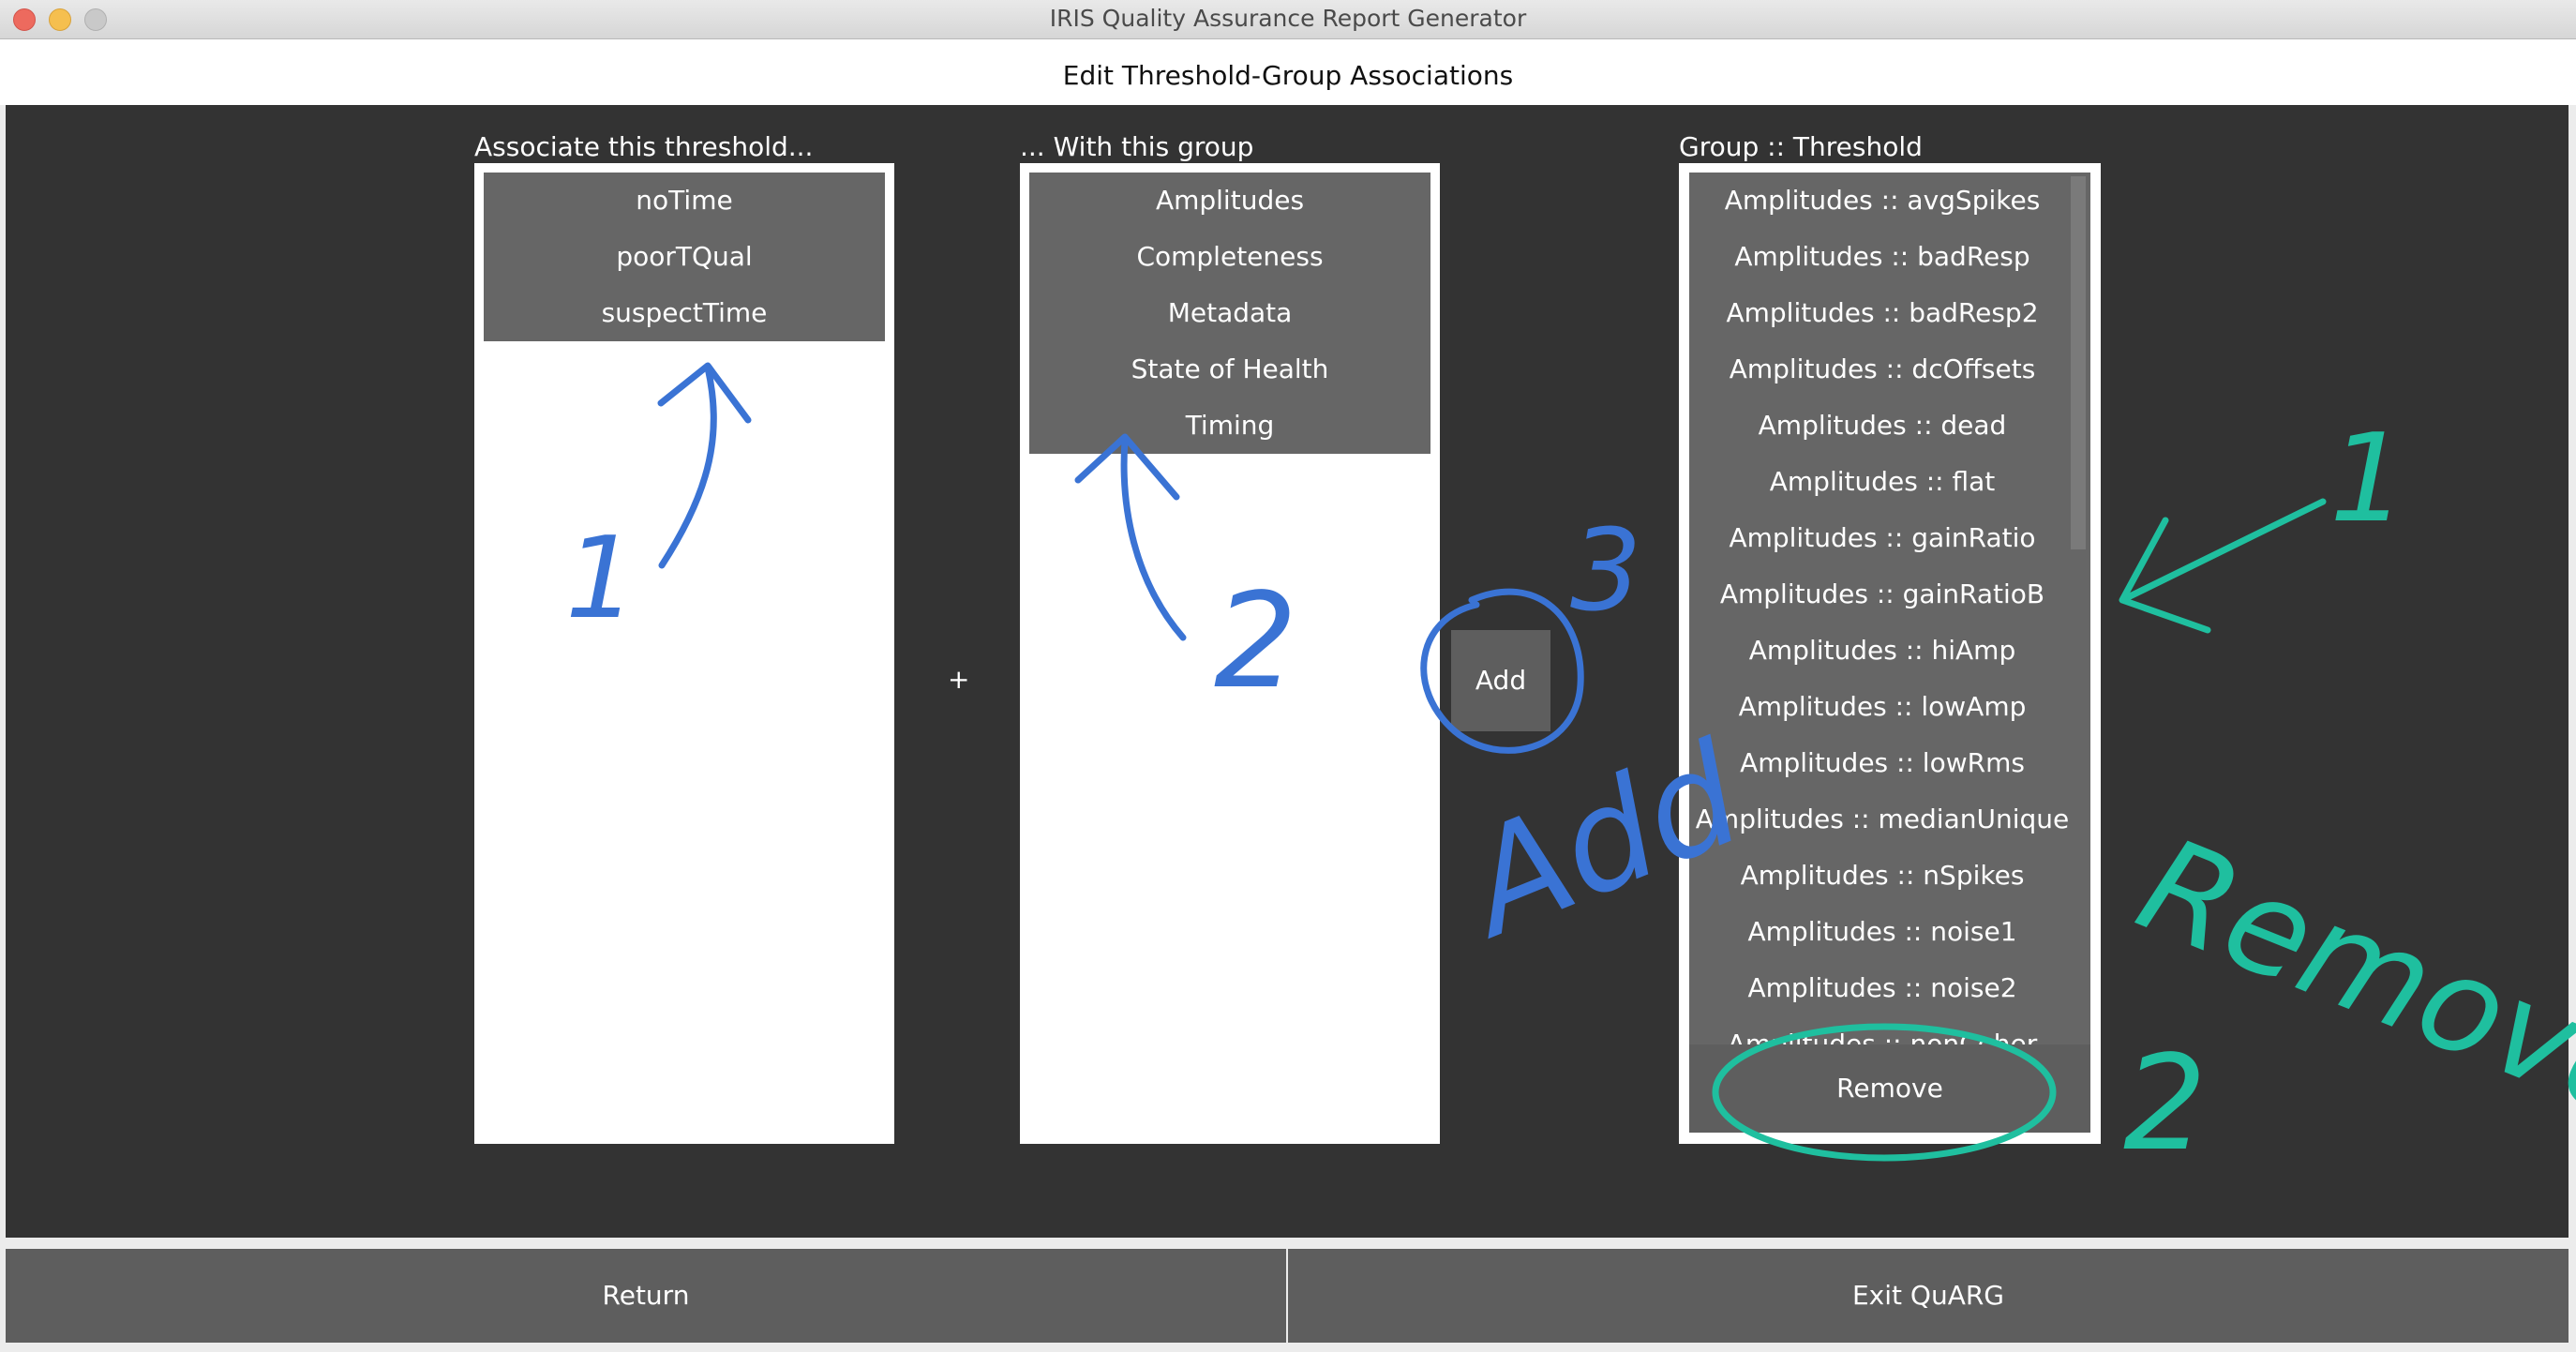 The image size is (2576, 1352). What do you see at coordinates (2368, 478) in the screenshot?
I see `teal-annotation-1: 1` at bounding box center [2368, 478].